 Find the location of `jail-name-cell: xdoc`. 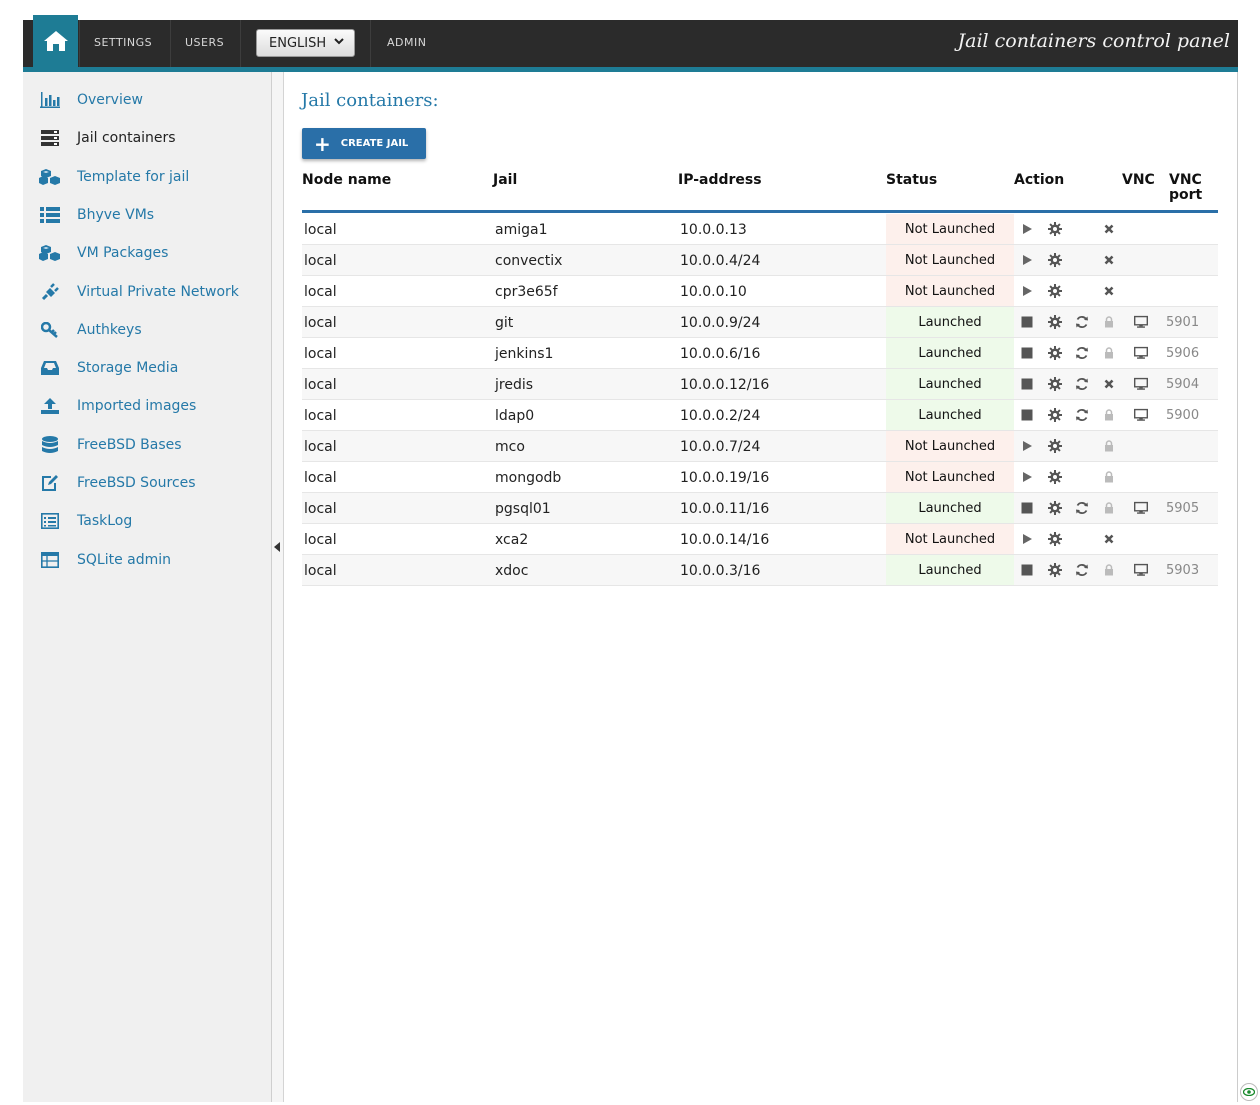

jail-name-cell: xdoc is located at coordinates (511, 570).